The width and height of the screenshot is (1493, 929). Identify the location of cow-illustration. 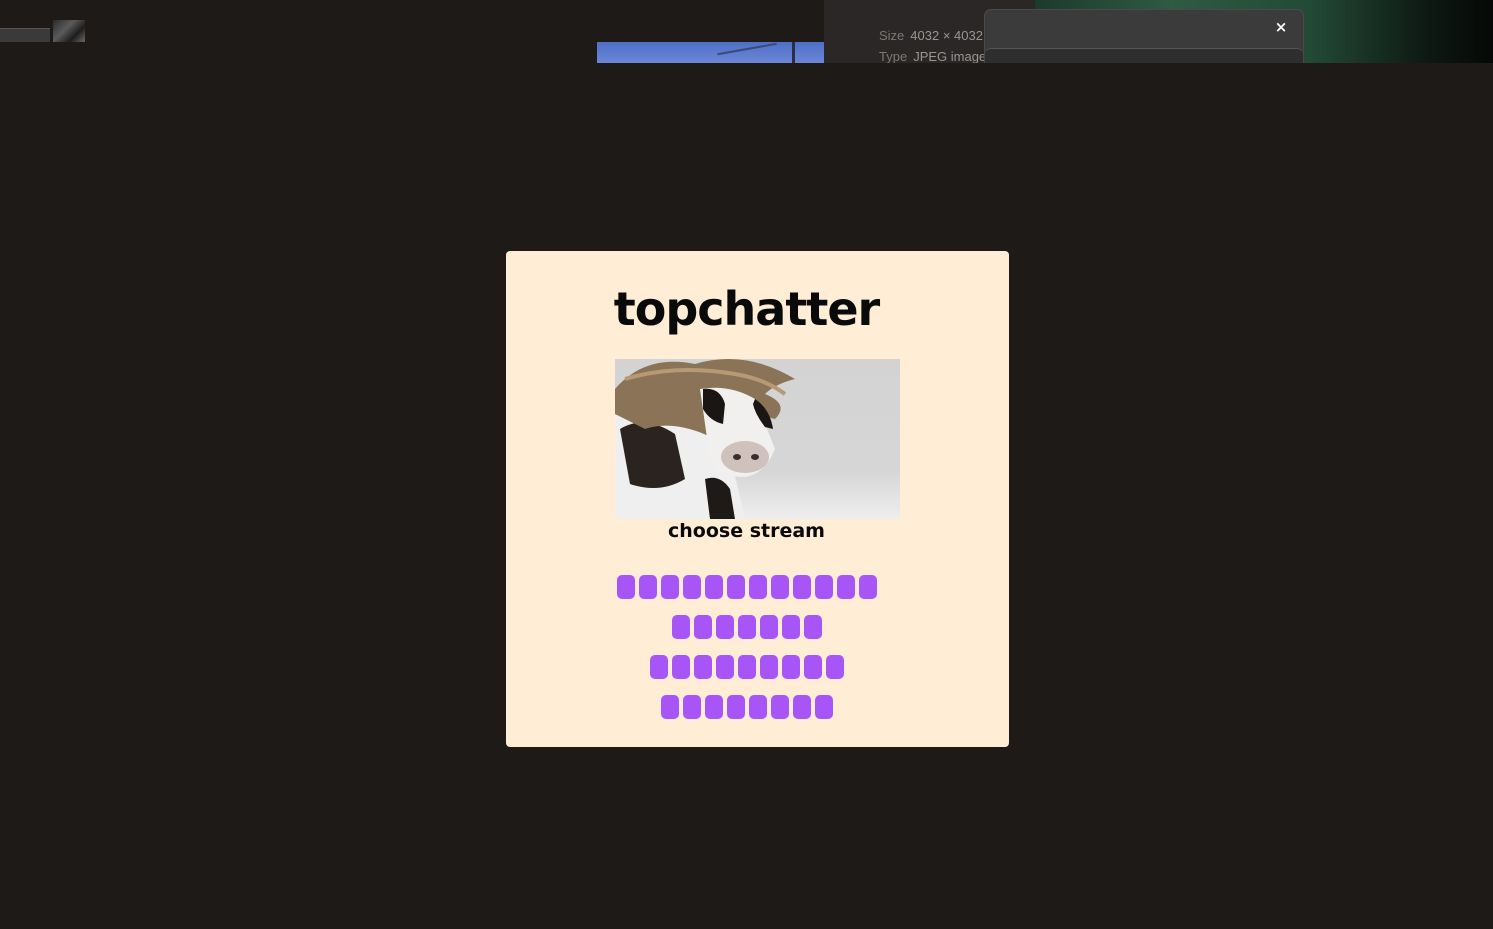
(705, 439).